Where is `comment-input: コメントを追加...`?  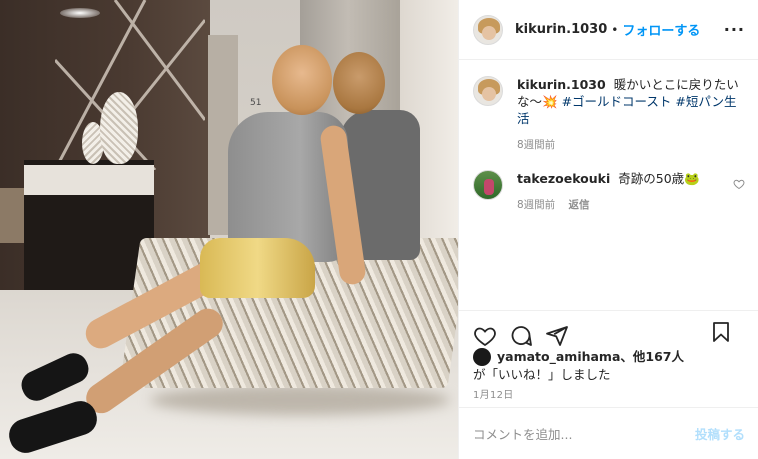 comment-input: コメントを追加... is located at coordinates (584, 433).